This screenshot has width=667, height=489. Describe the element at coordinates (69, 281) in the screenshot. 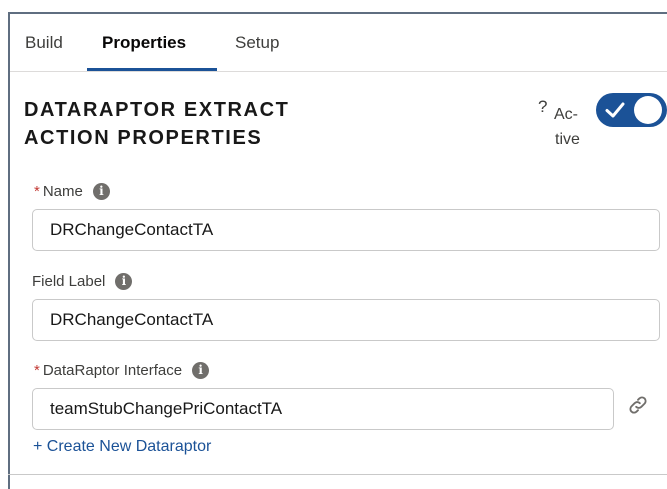

I see `field-label-text: Field Label` at that location.